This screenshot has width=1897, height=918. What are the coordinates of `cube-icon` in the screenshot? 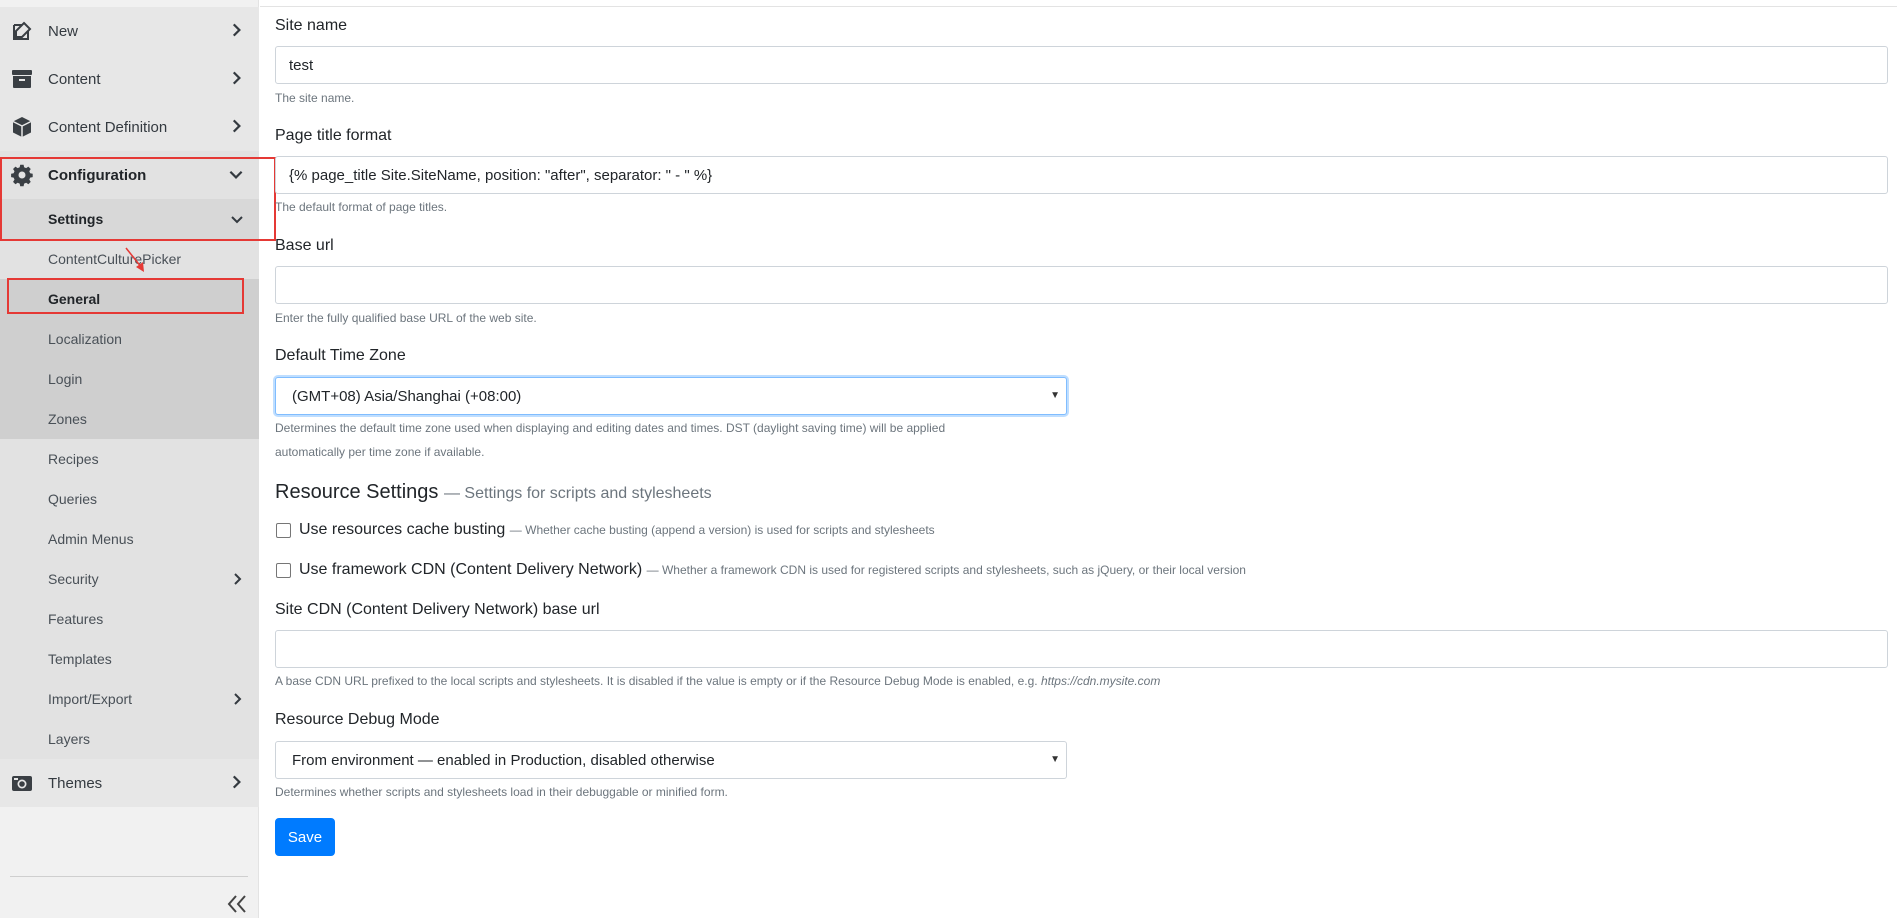 It's located at (22, 127).